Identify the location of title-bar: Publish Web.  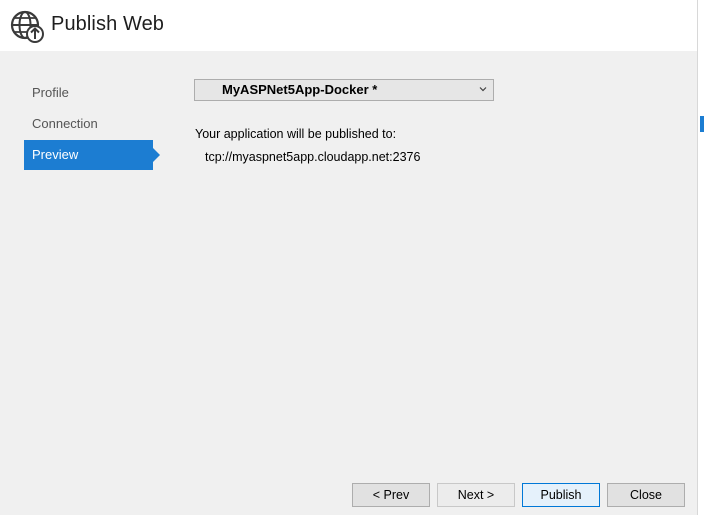
(348, 25).